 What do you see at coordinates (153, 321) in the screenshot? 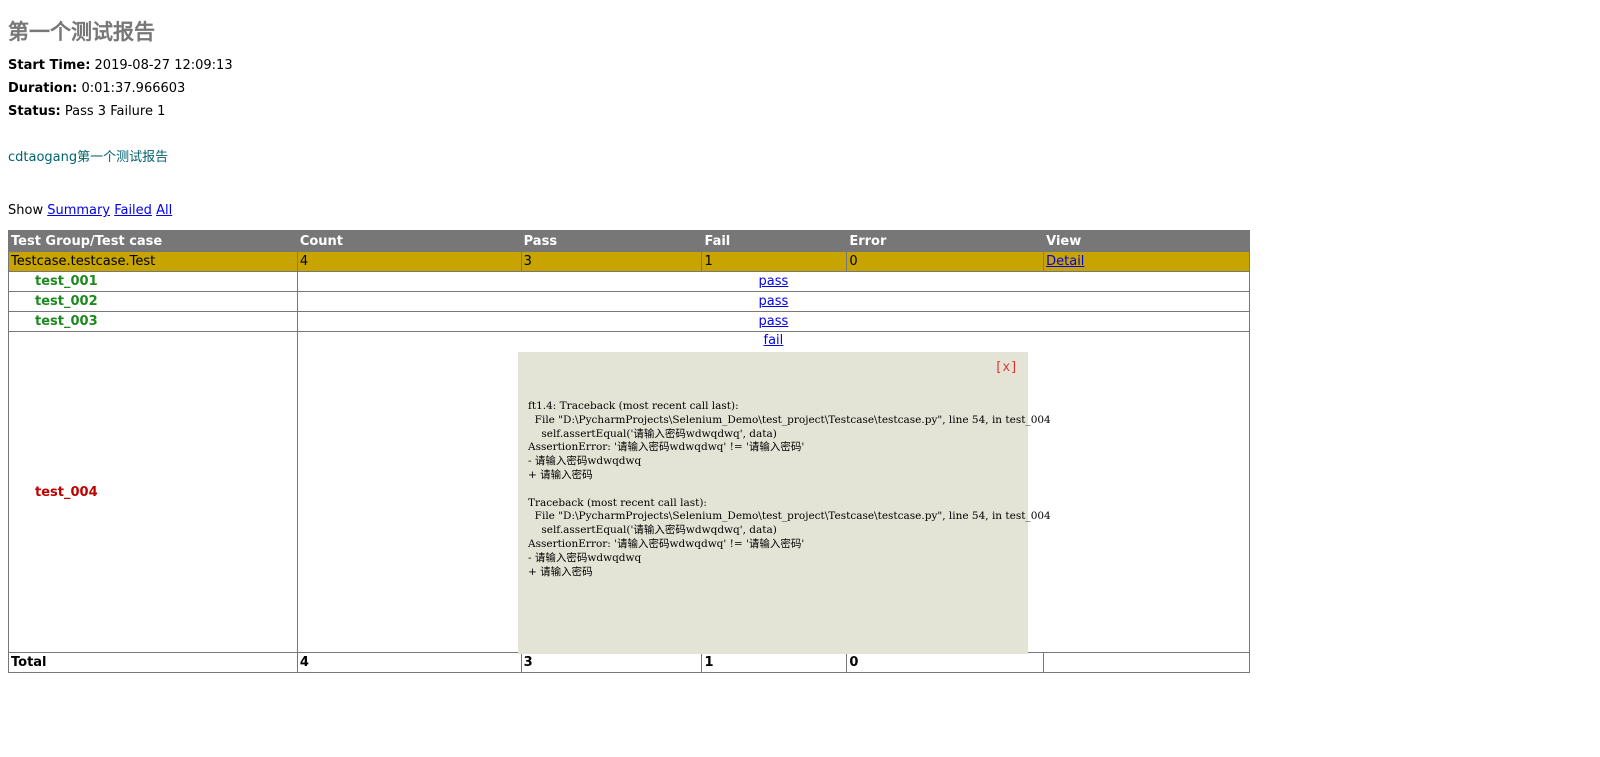
I see `case-name: test_003` at bounding box center [153, 321].